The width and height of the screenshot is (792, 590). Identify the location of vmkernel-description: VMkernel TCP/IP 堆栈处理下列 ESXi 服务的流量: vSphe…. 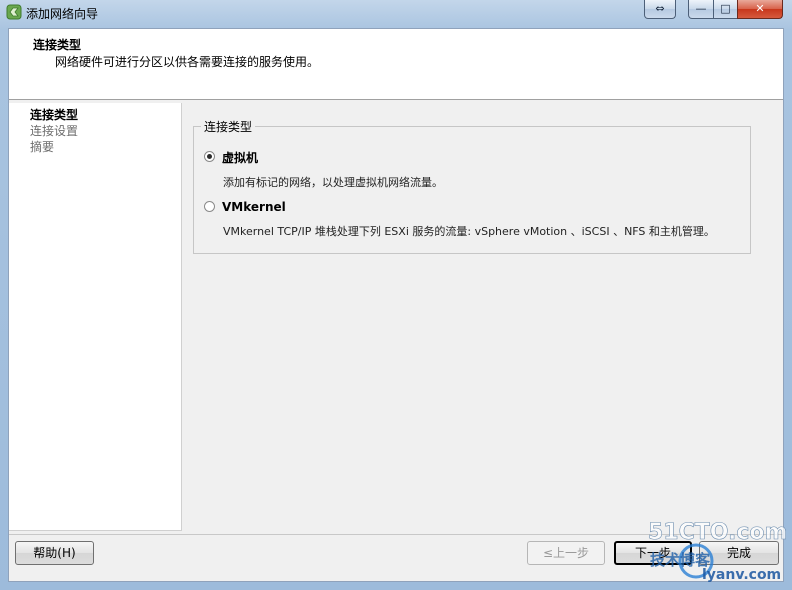
(469, 231).